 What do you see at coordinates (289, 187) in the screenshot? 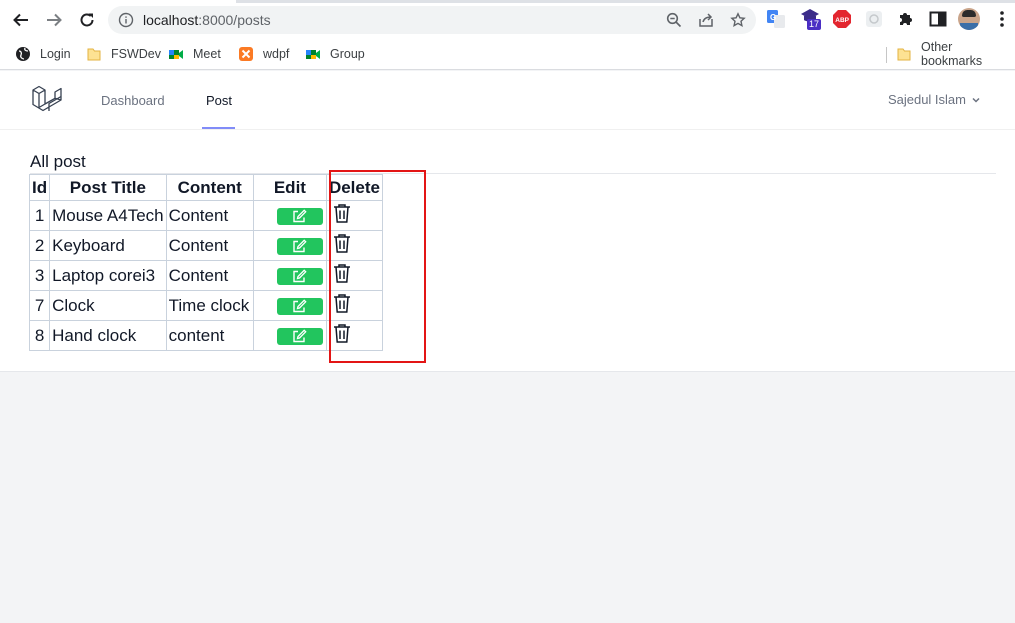
I see `column-header-edit: Edit` at bounding box center [289, 187].